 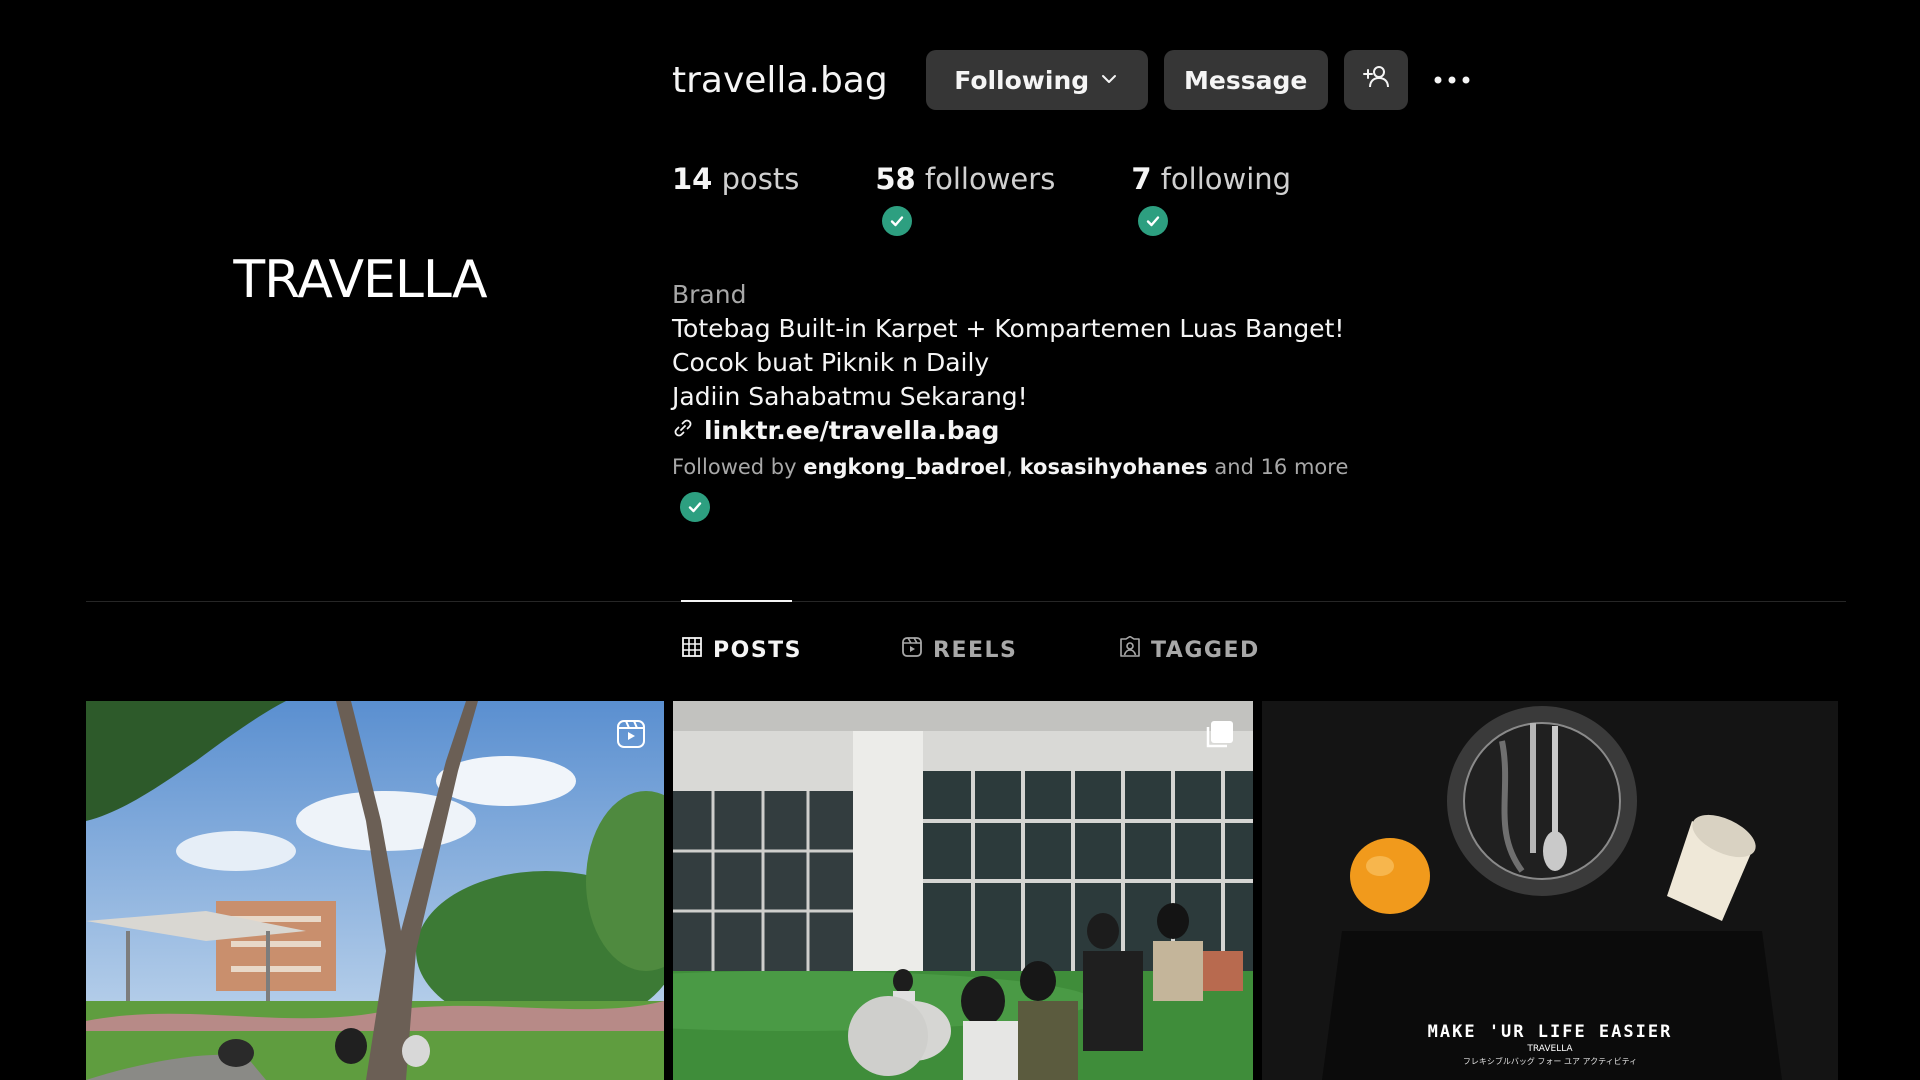 What do you see at coordinates (1281, 467) in the screenshot?
I see `followed-by-suffix: and 16 more` at bounding box center [1281, 467].